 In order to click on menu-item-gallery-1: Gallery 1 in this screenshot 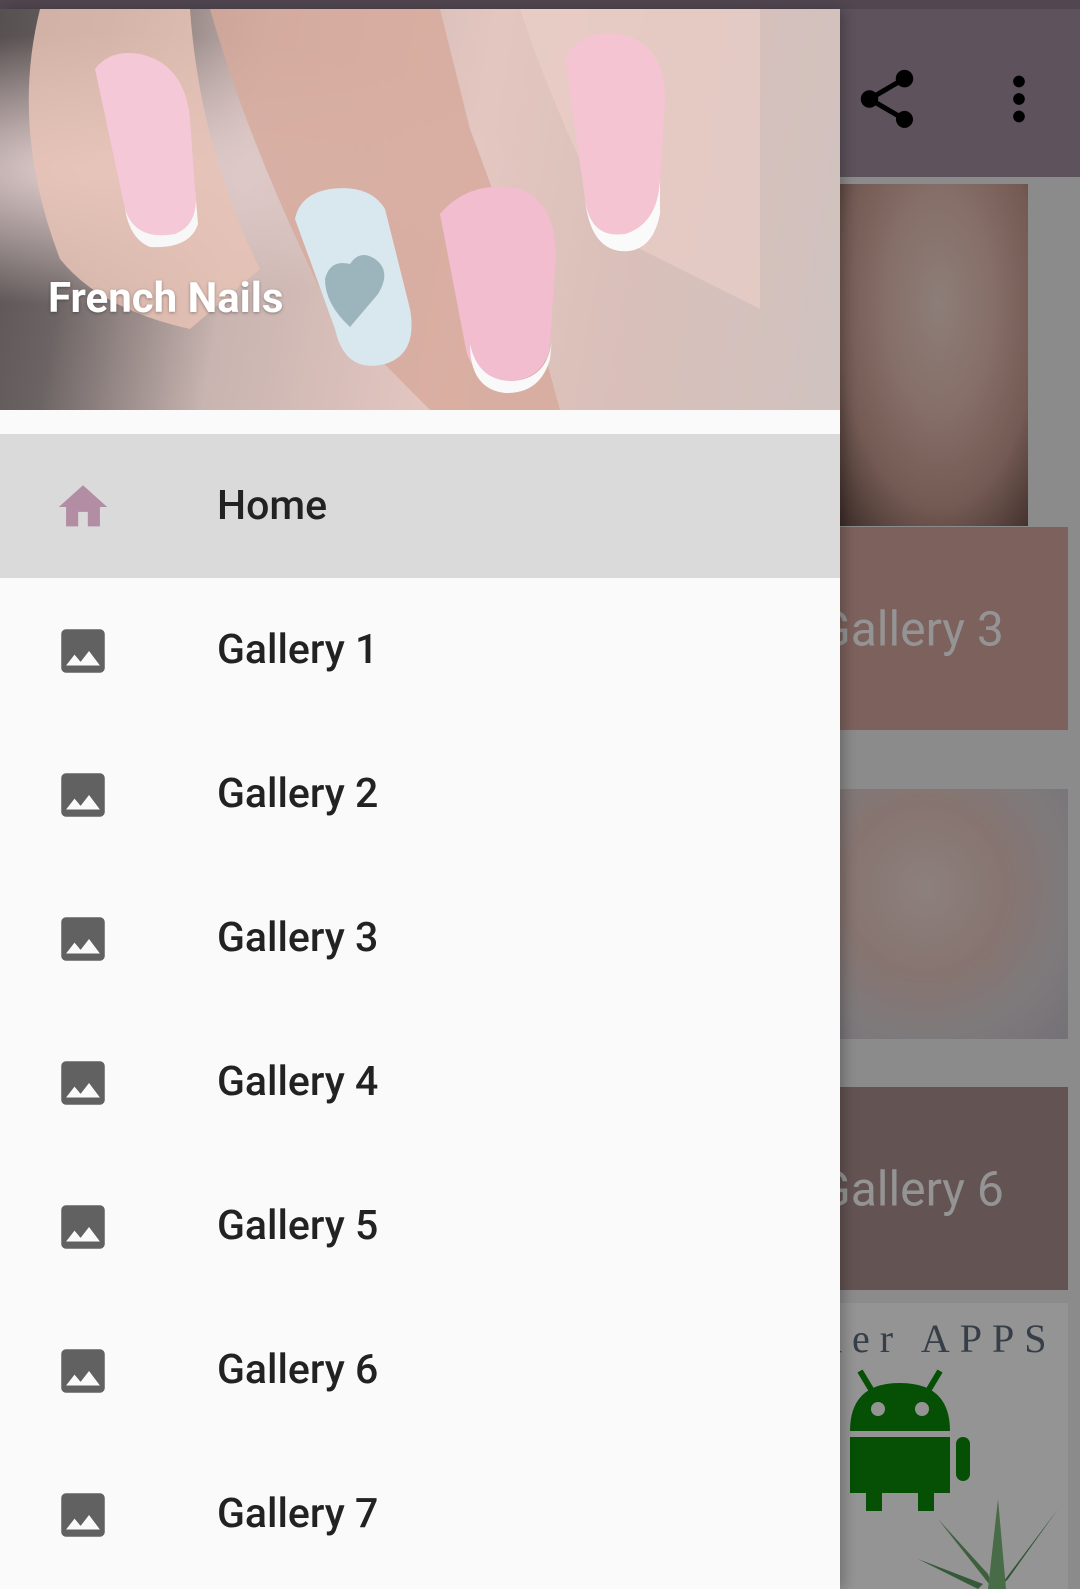, I will do `click(420, 650)`.